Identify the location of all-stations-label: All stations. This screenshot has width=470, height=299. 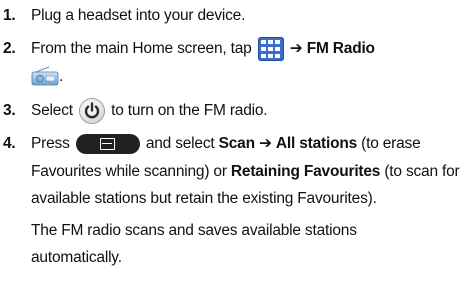
(316, 143).